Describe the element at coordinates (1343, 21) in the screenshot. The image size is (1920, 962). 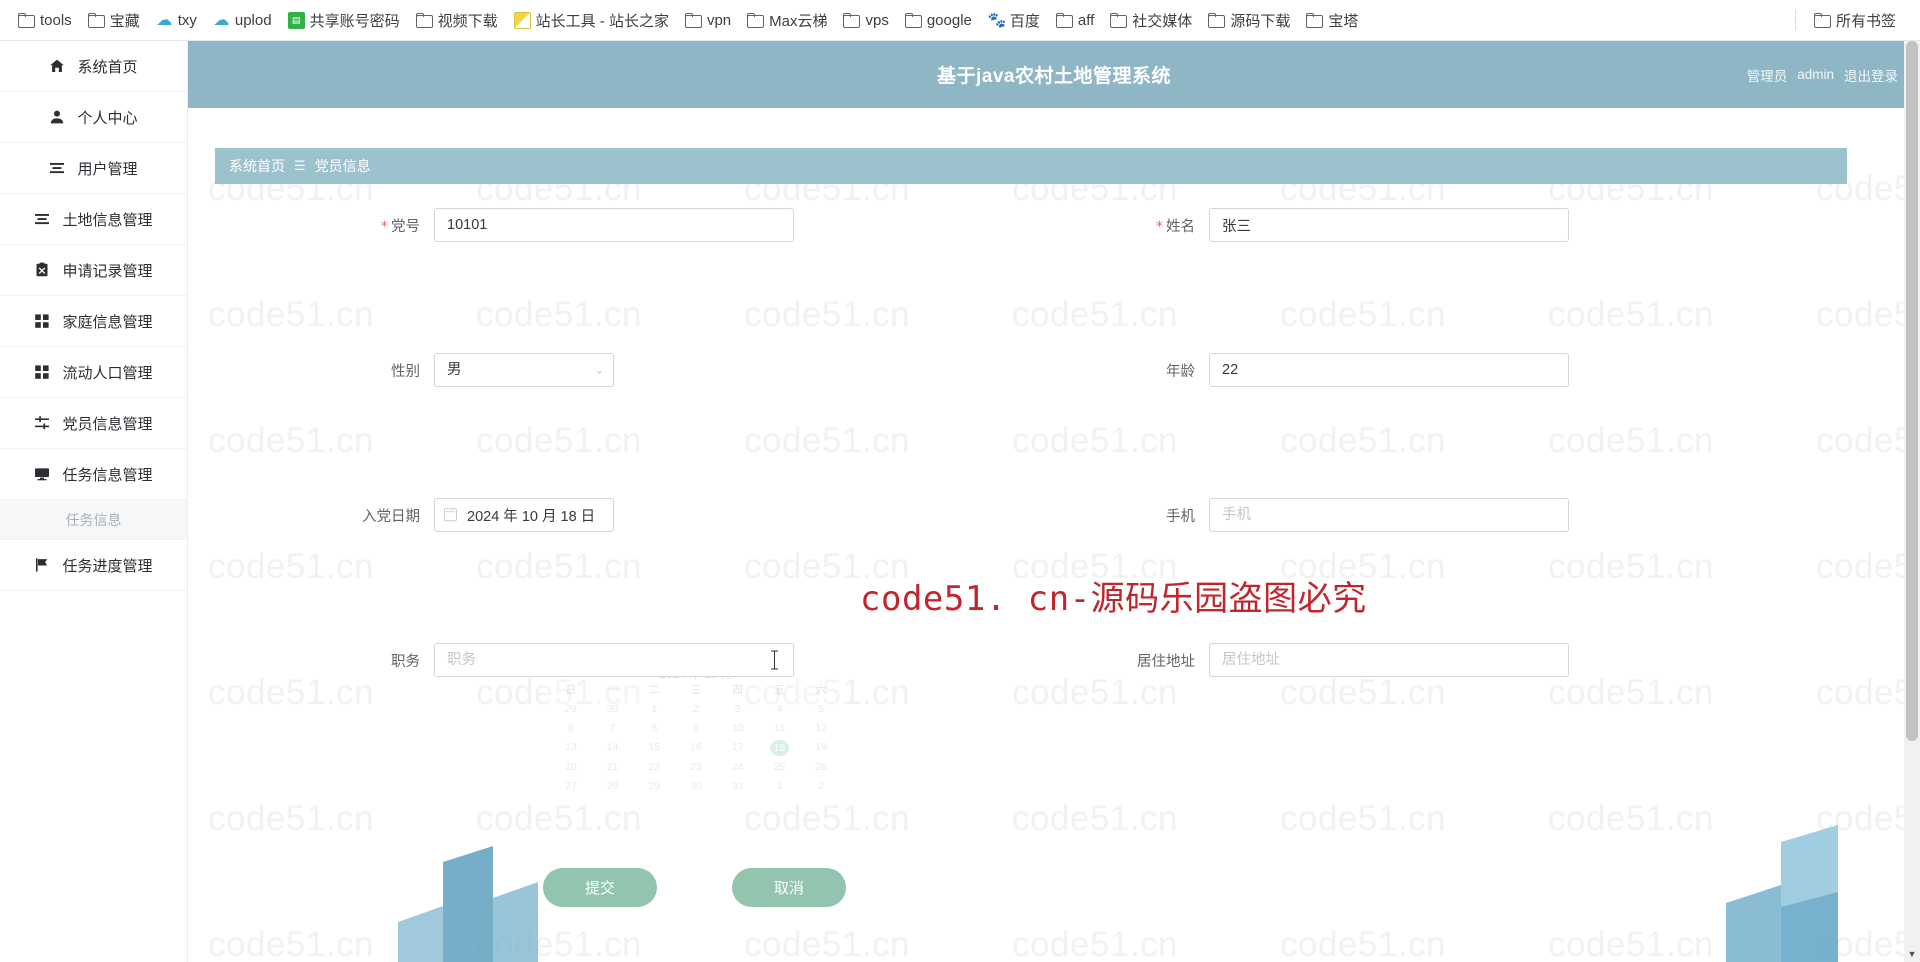
I see `bookmark-label: 宝塔` at that location.